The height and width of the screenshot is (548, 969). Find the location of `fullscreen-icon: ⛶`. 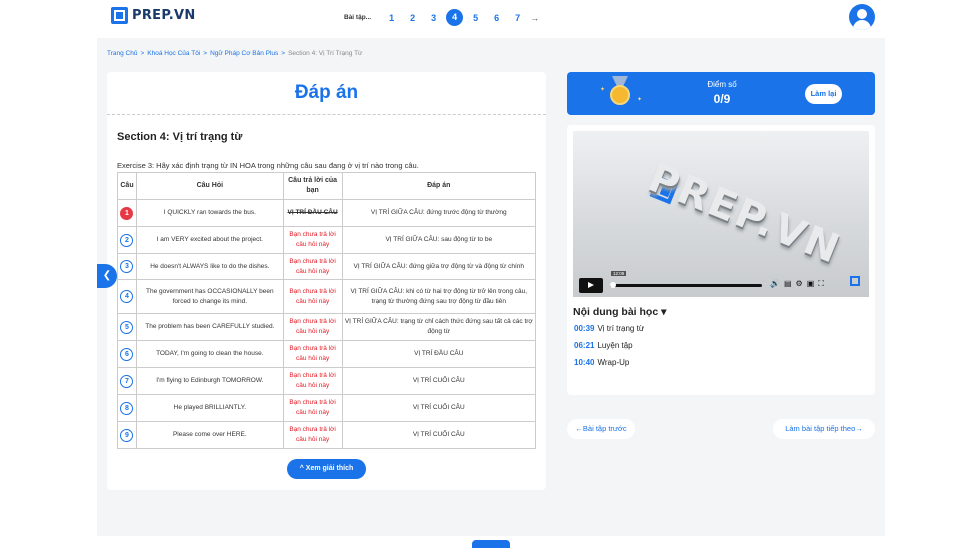

fullscreen-icon: ⛶ is located at coordinates (821, 284).